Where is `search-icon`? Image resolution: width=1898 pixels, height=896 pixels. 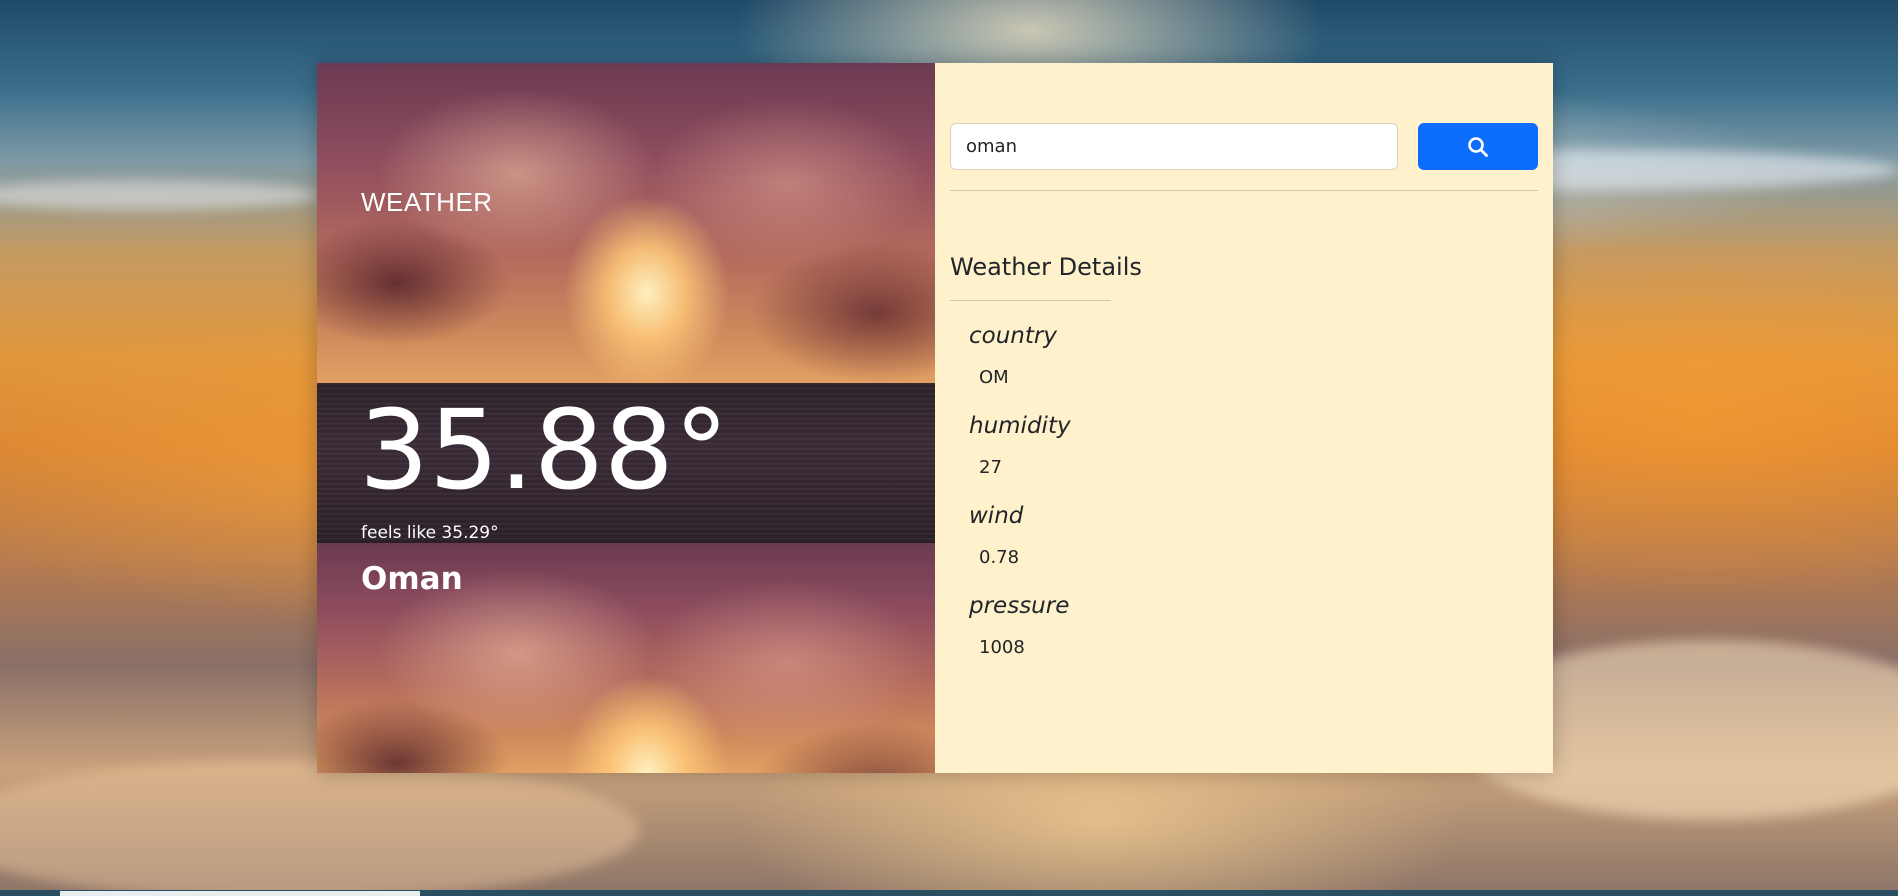 search-icon is located at coordinates (1478, 146).